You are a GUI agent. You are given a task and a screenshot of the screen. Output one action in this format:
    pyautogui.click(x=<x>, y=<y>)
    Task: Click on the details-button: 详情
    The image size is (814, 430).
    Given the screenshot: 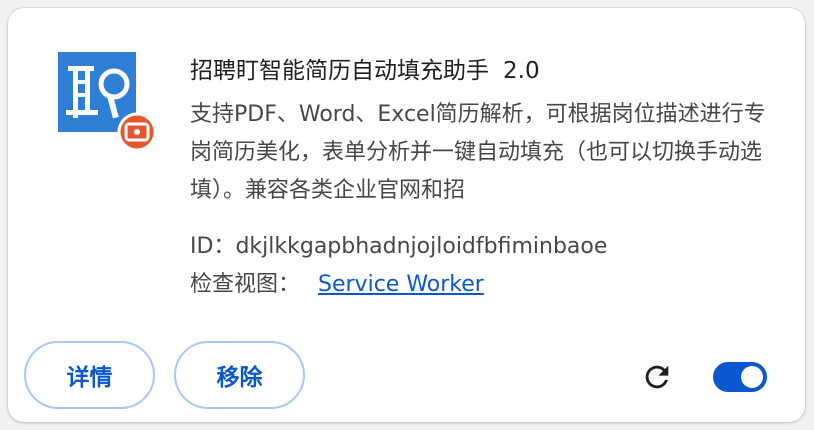 What is the action you would take?
    pyautogui.click(x=89, y=375)
    